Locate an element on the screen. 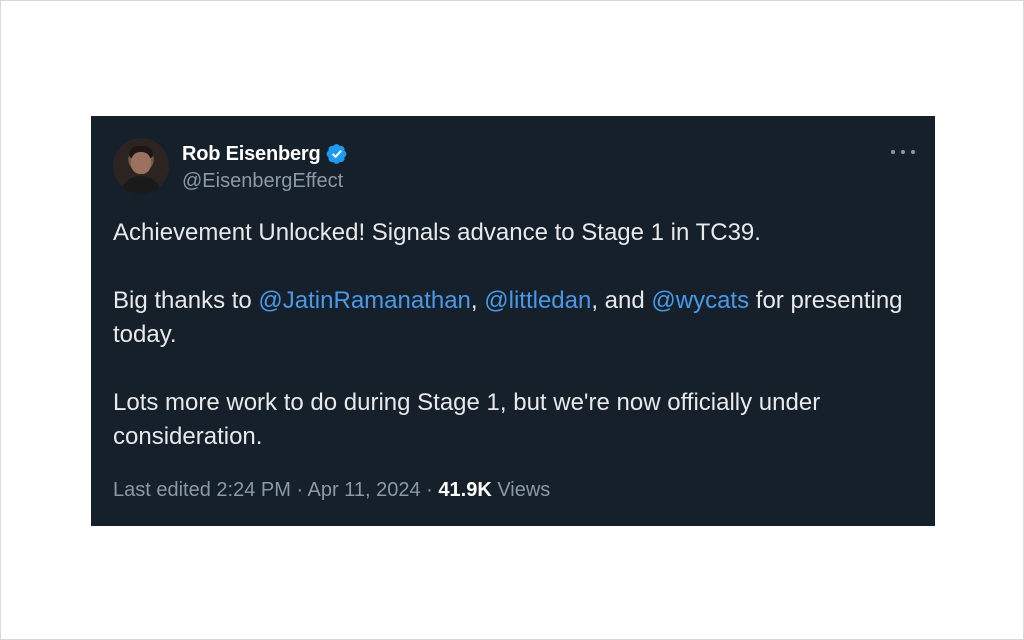 Image resolution: width=1024 pixels, height=640 pixels. text-segment: , is located at coordinates (477, 300).